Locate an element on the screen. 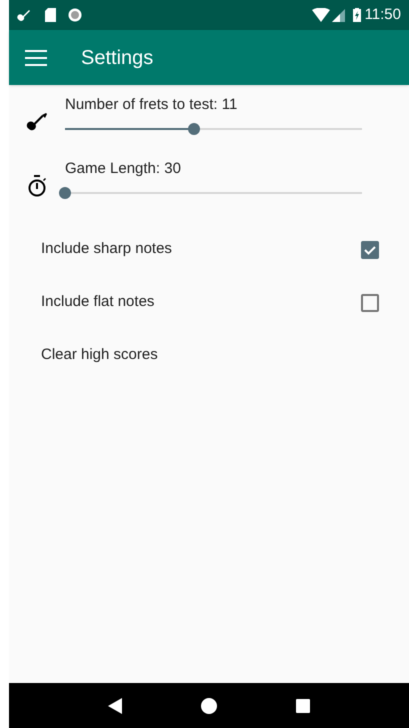 This screenshot has height=728, width=409. record-icon is located at coordinates (75, 15).